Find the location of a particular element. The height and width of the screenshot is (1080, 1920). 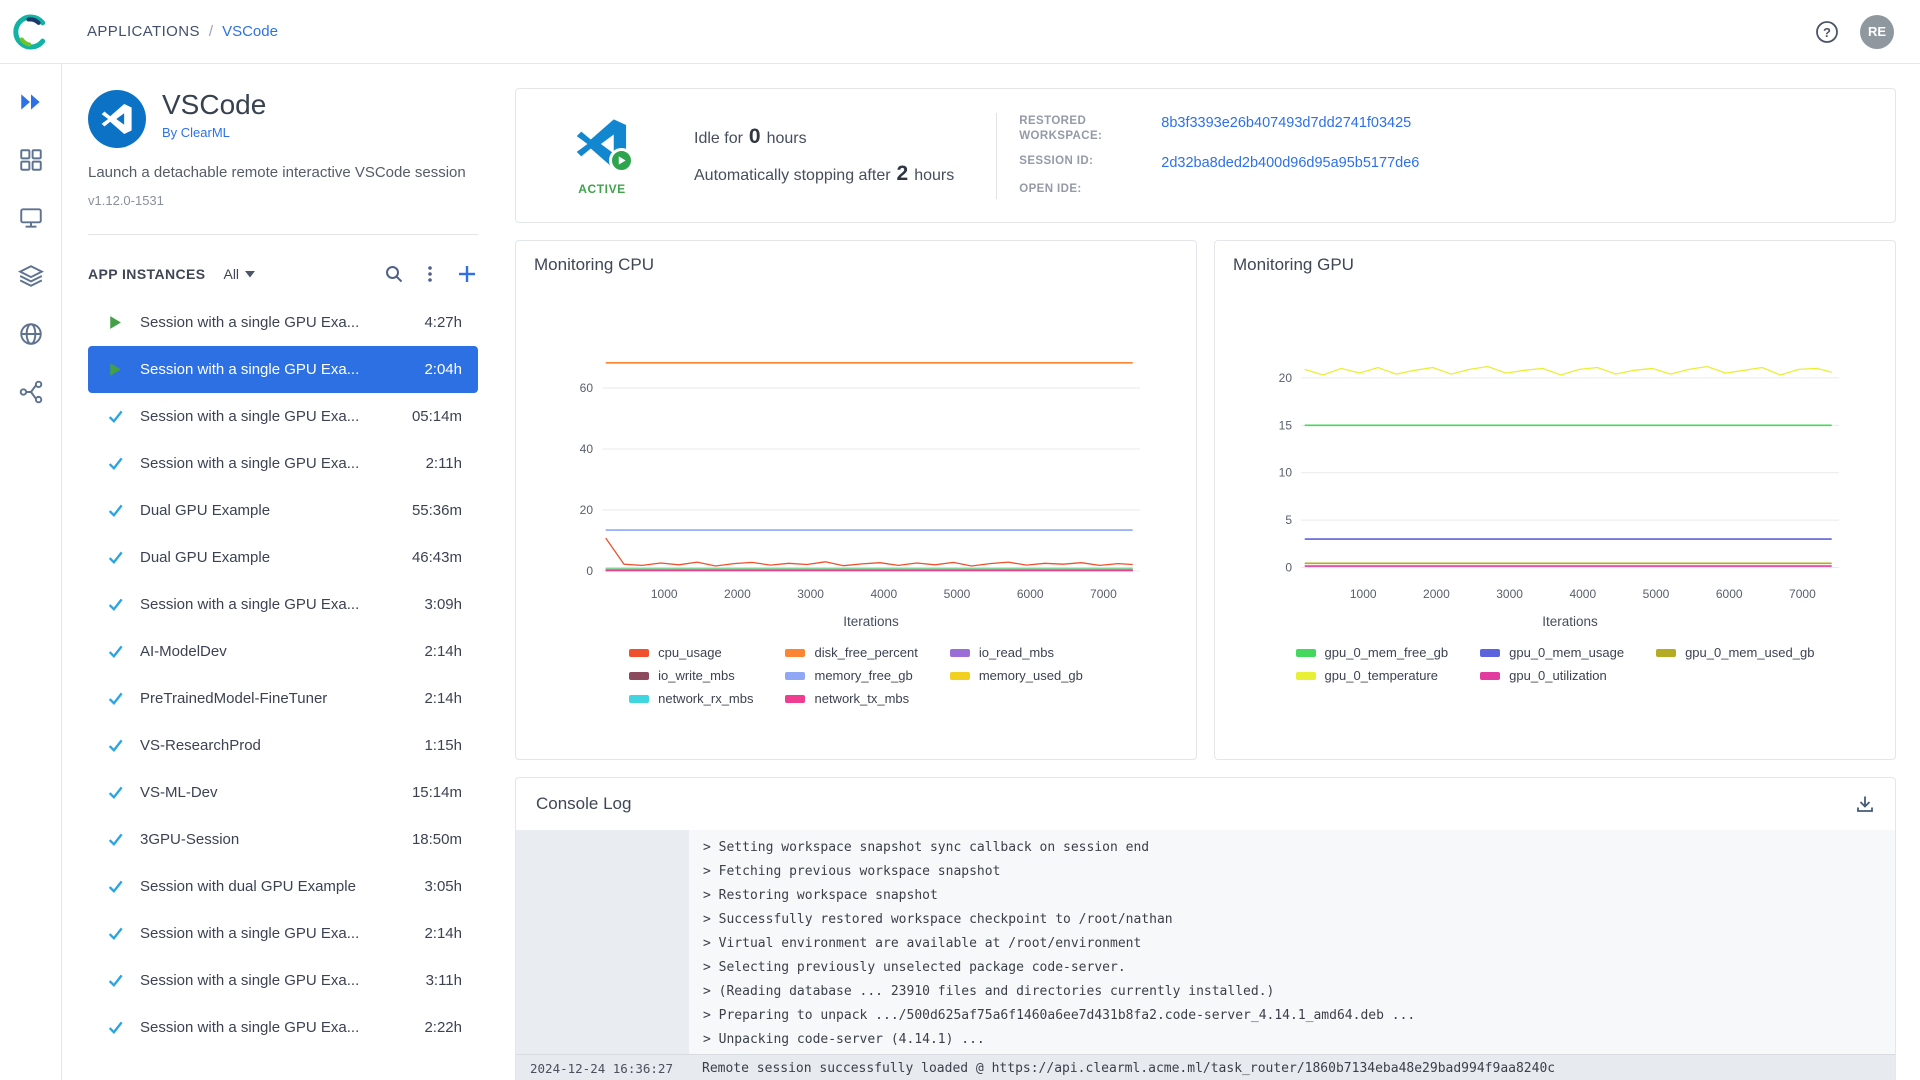

field-label: RESTORED WORKSPACE: is located at coordinates (1061, 128).